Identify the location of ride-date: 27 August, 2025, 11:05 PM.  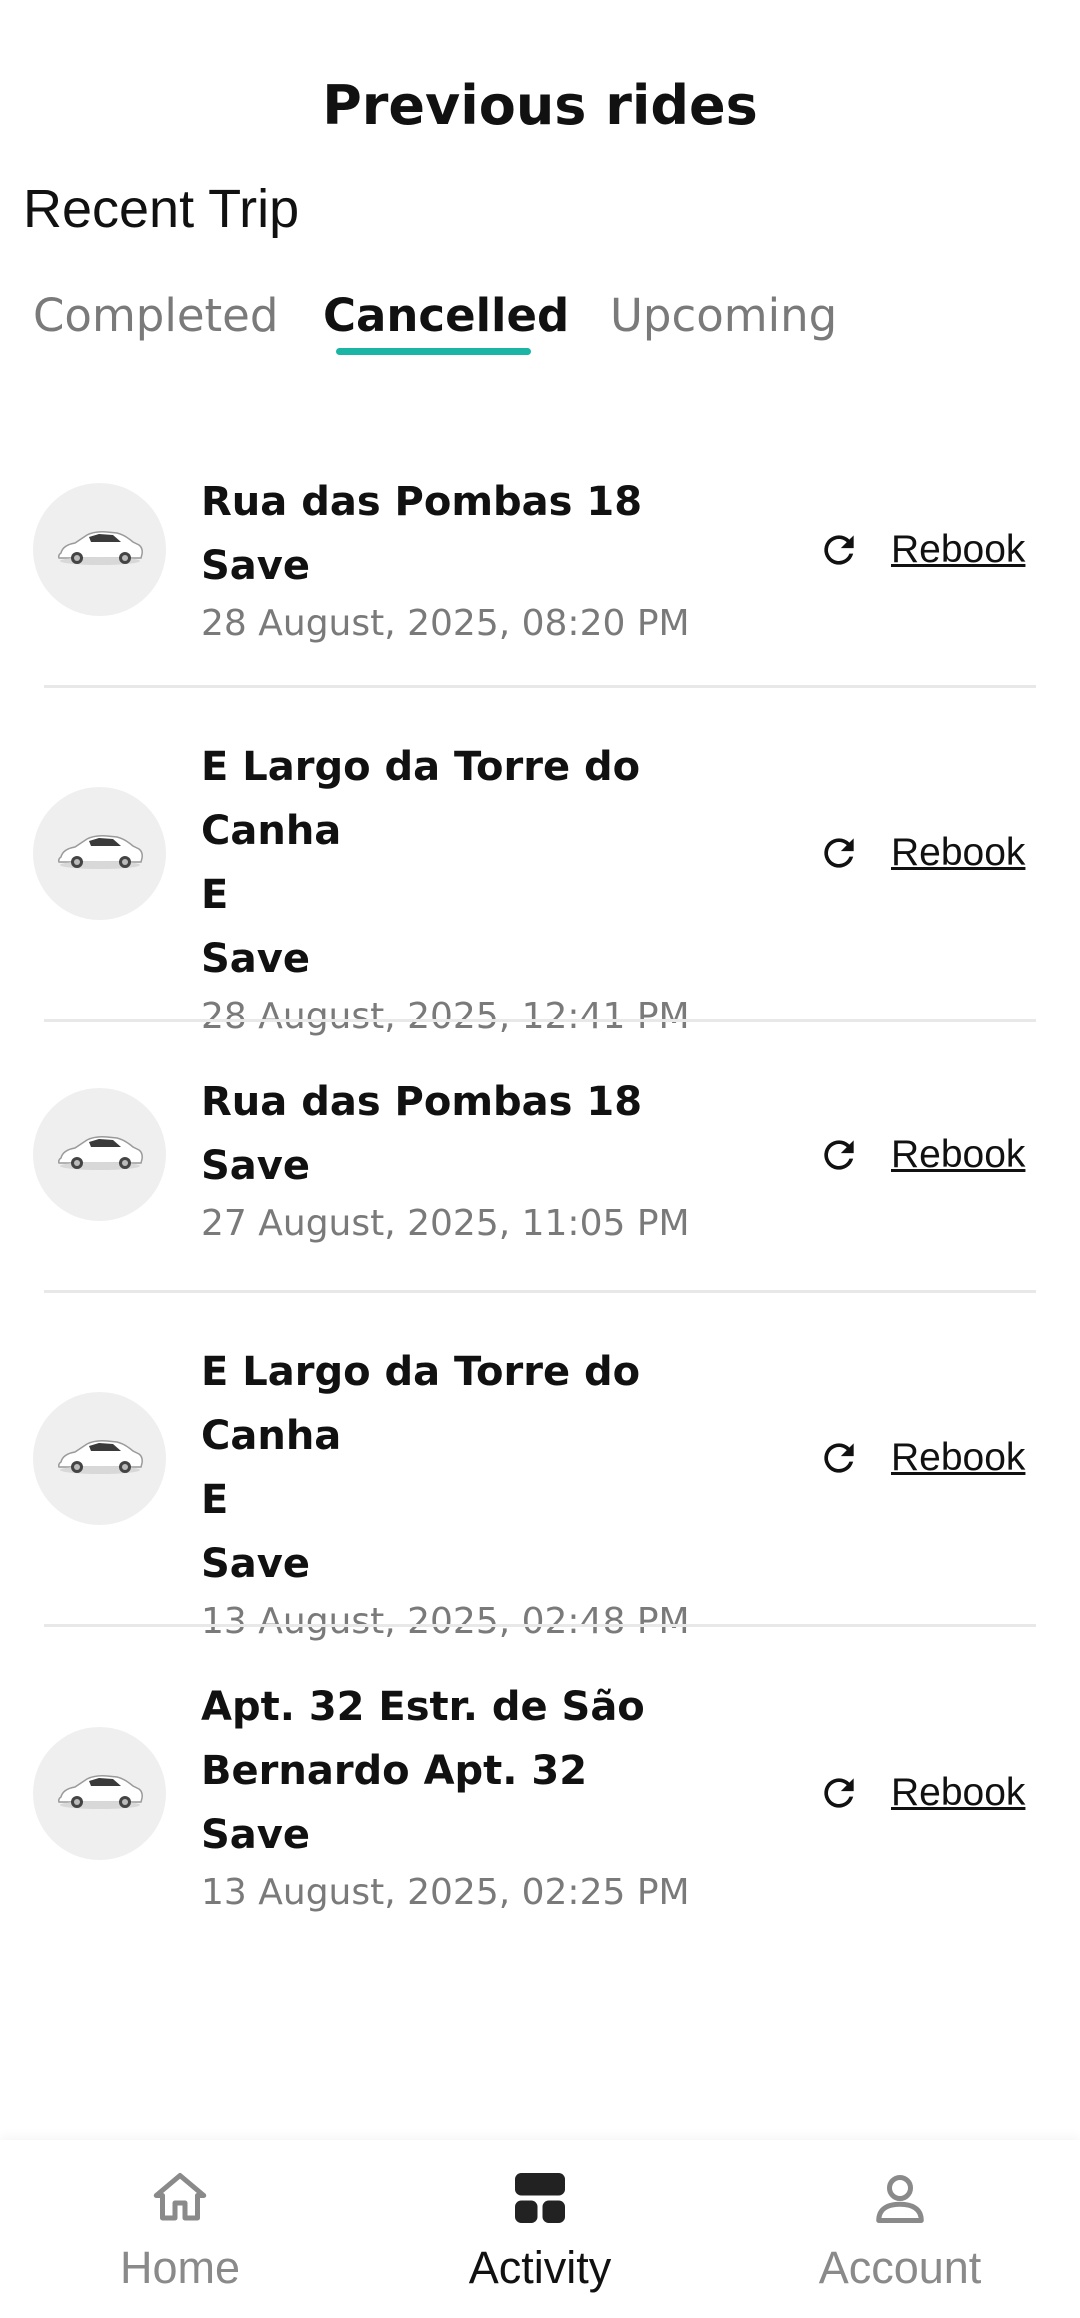
(445, 1223).